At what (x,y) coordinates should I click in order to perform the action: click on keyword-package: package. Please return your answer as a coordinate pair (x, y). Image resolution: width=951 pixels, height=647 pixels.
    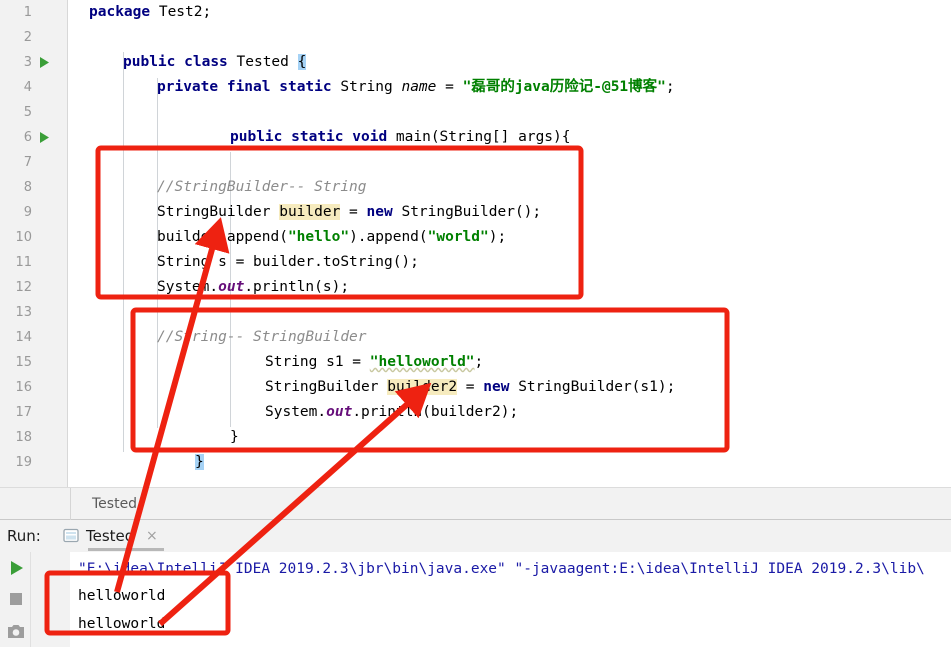
    Looking at the image, I should click on (120, 12).